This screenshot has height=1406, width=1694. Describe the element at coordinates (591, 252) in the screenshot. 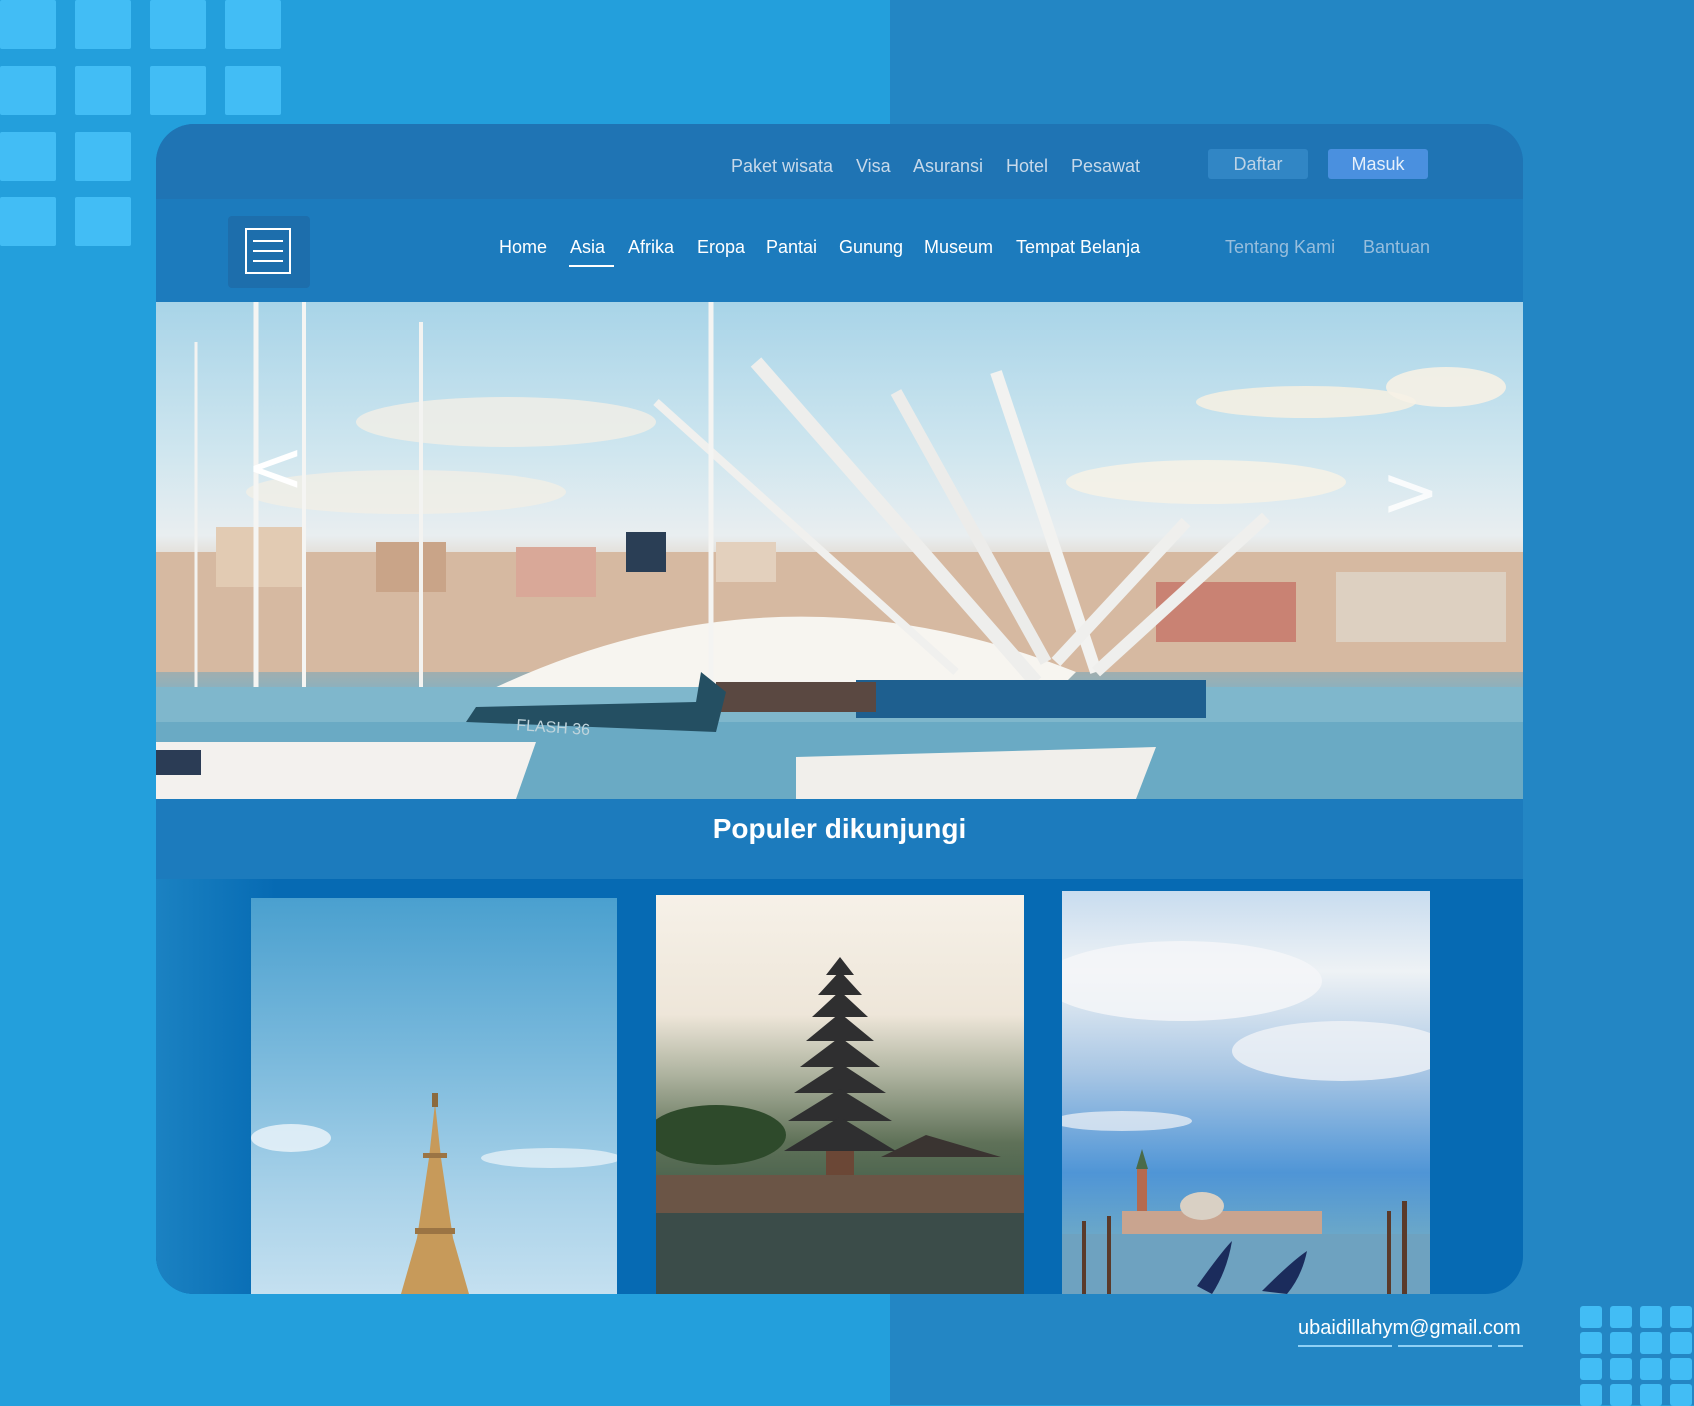

I see `nav-asia: Asia` at that location.